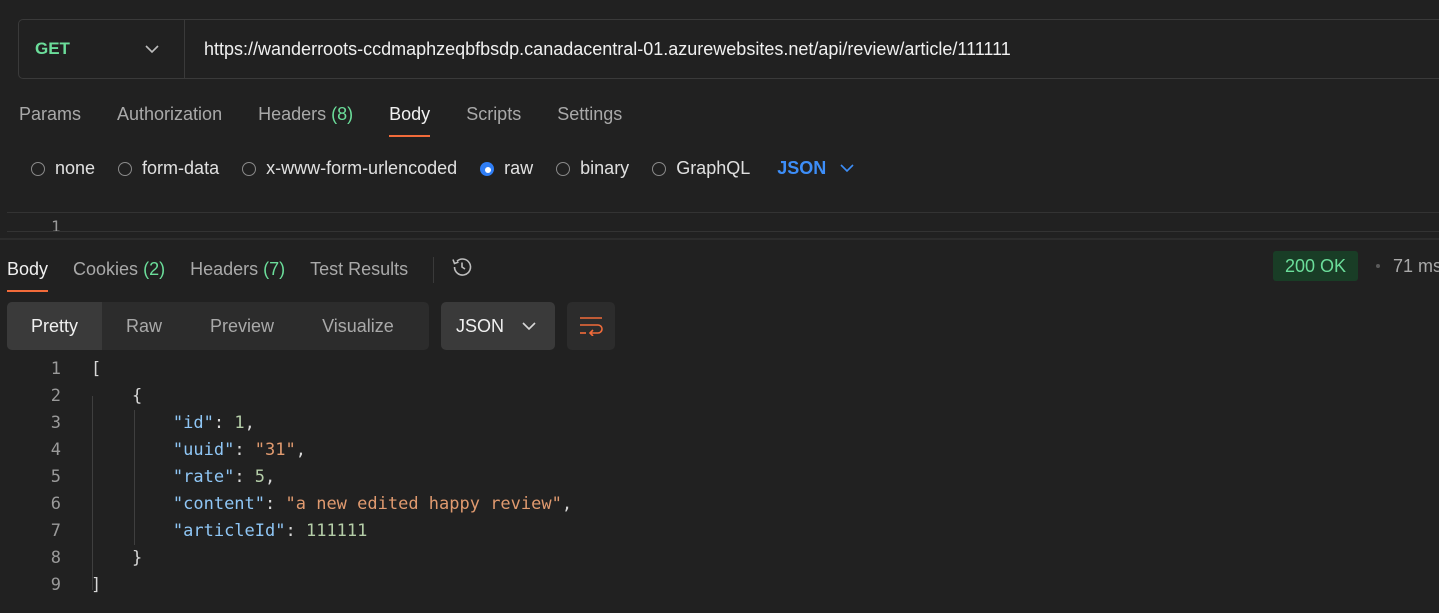  What do you see at coordinates (336, 531) in the screenshot?
I see `json-value: 111111` at bounding box center [336, 531].